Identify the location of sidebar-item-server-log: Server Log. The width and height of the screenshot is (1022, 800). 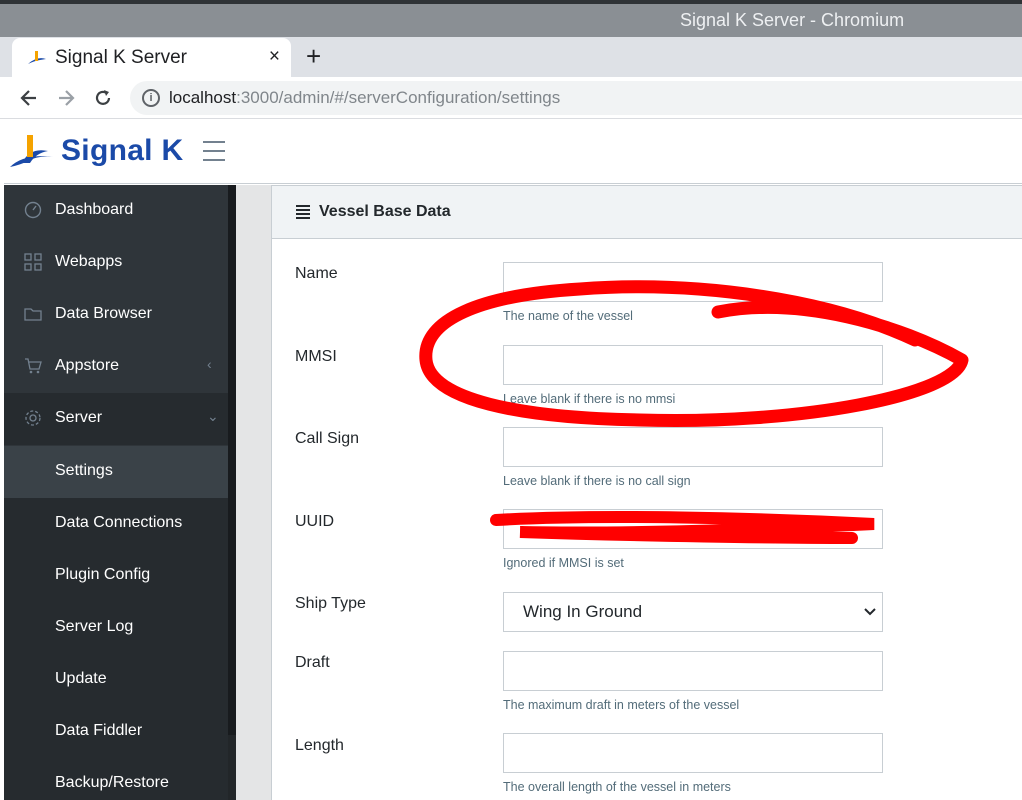
(116, 628).